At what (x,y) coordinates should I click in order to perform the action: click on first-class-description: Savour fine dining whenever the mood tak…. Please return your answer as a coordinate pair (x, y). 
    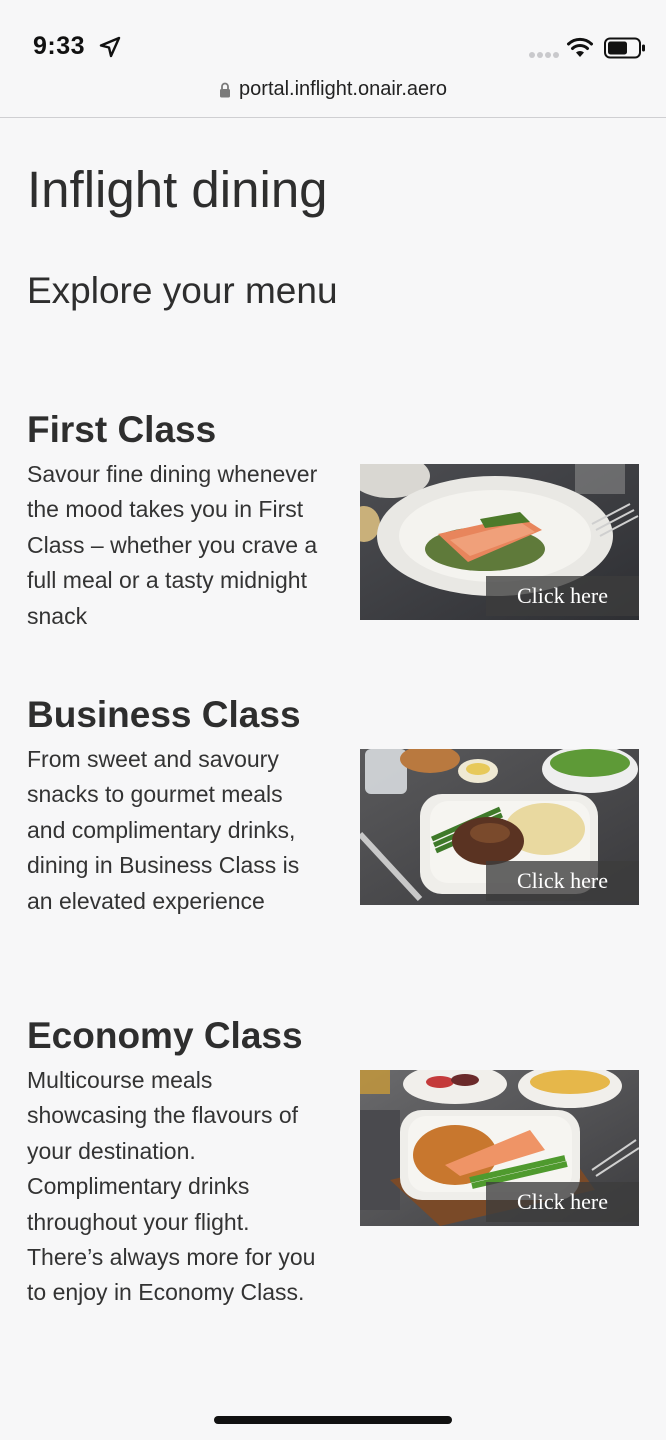
    Looking at the image, I should click on (172, 545).